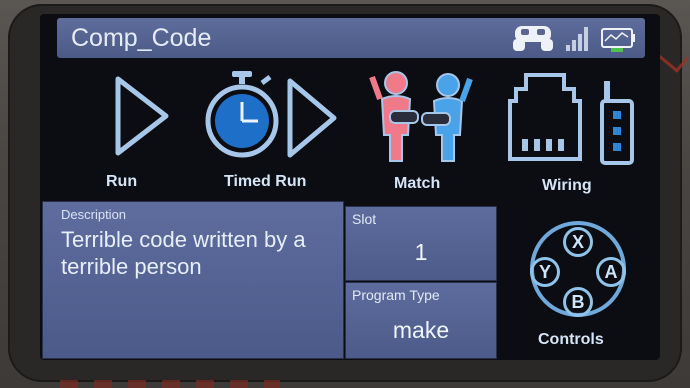  What do you see at coordinates (396, 295) in the screenshot?
I see `program-type-label: Program Type` at bounding box center [396, 295].